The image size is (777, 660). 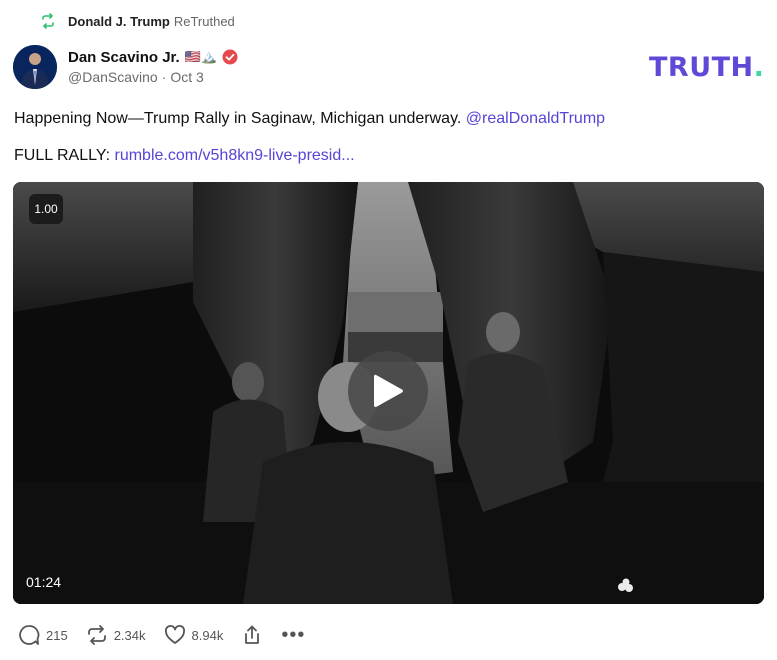 I want to click on author-name: Dan Scavino Jr., so click(x=124, y=57).